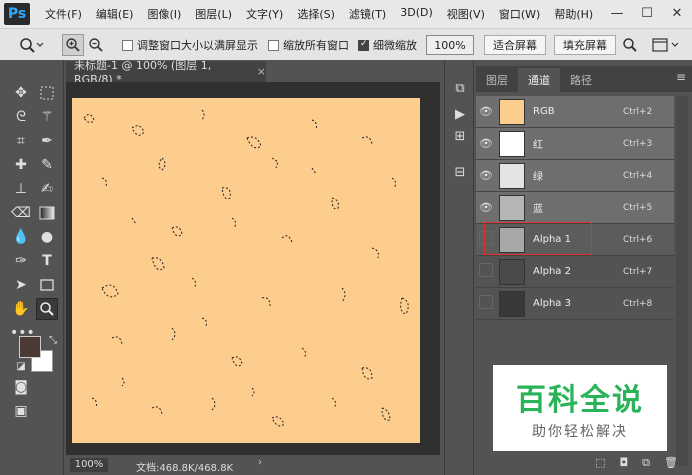  I want to click on history-brush-tool-icon: ✍, so click(47, 189).